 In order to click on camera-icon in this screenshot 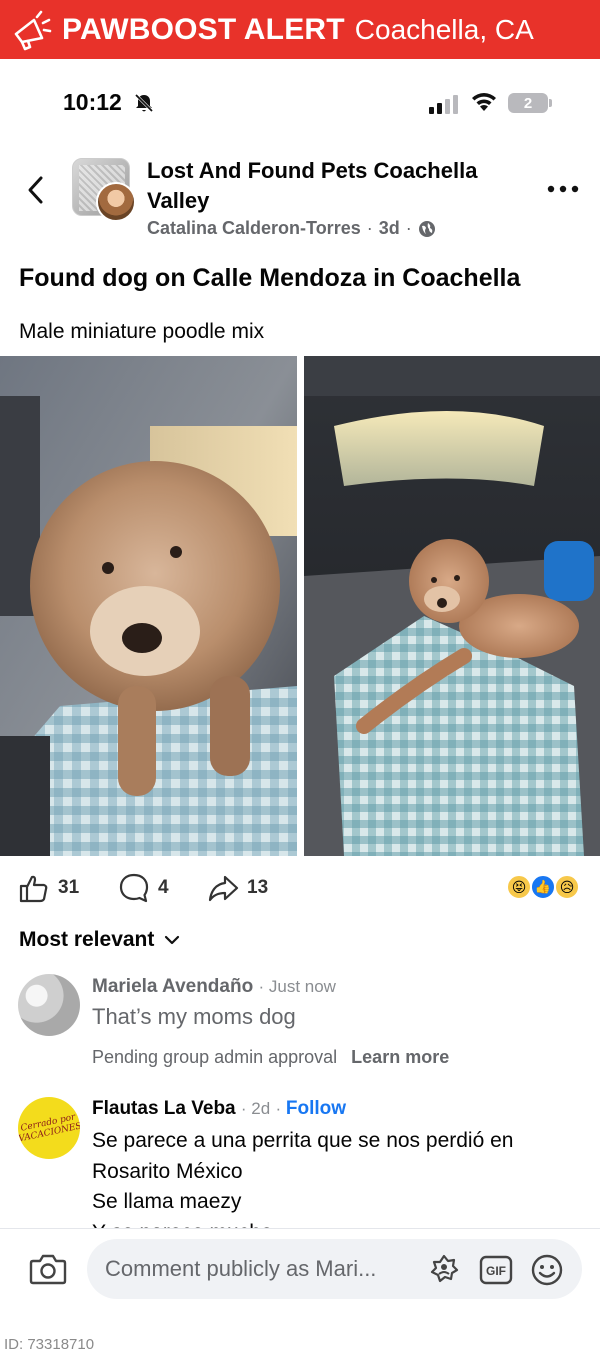, I will do `click(48, 1269)`.